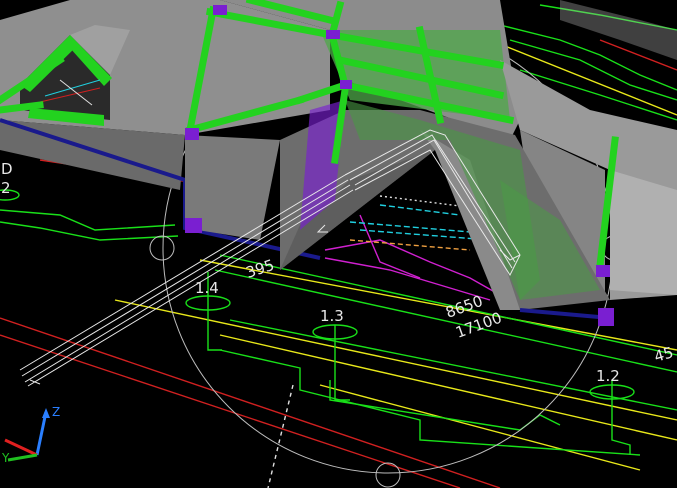 This screenshot has width=677, height=488. I want to click on grid-bubble-label: 1.3, so click(332, 316).